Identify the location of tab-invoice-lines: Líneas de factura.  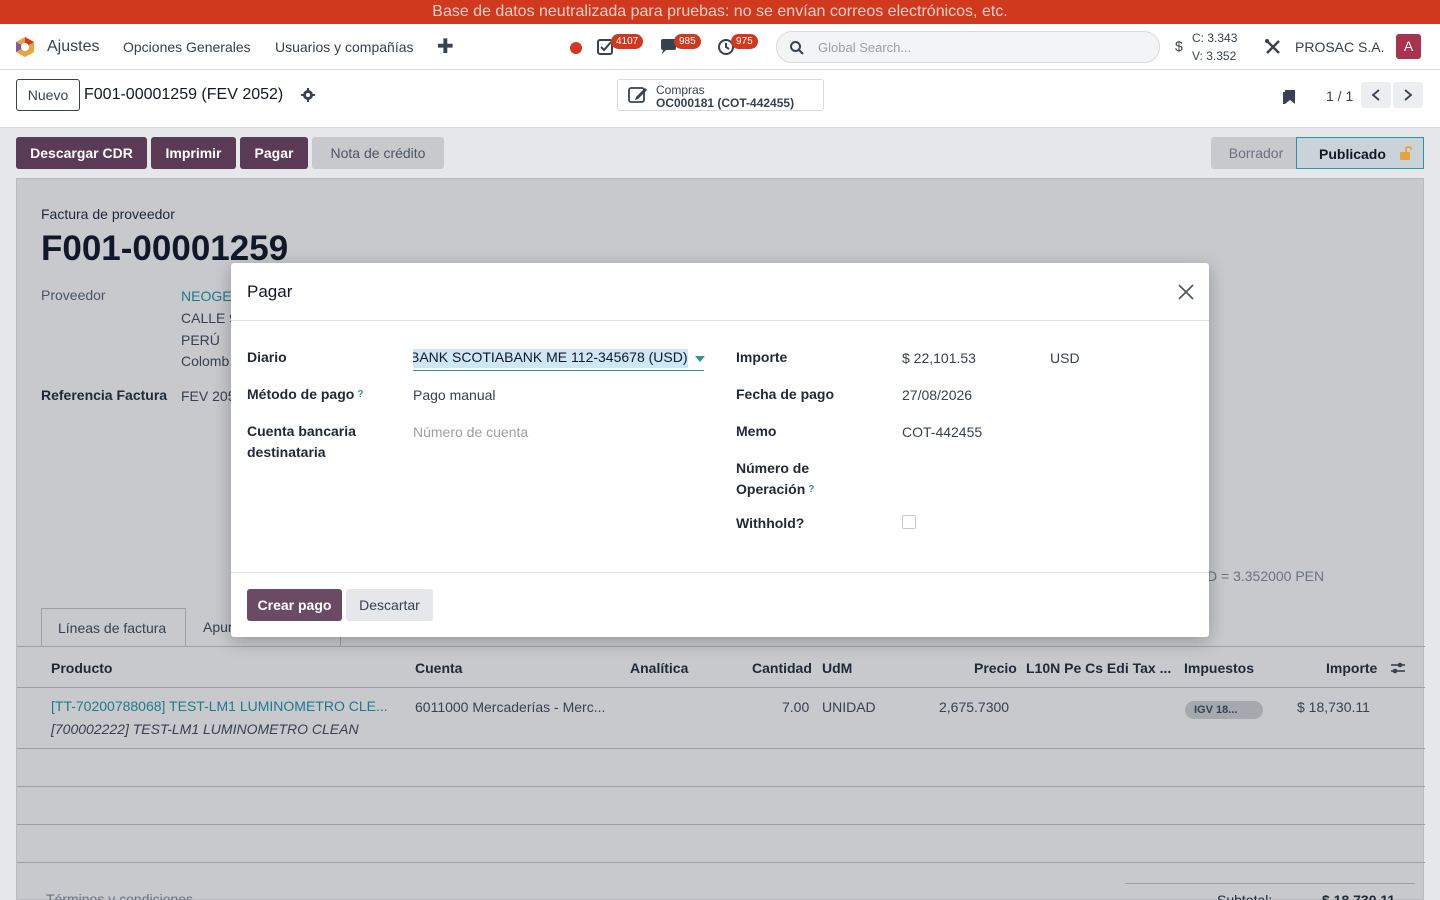
(113, 627).